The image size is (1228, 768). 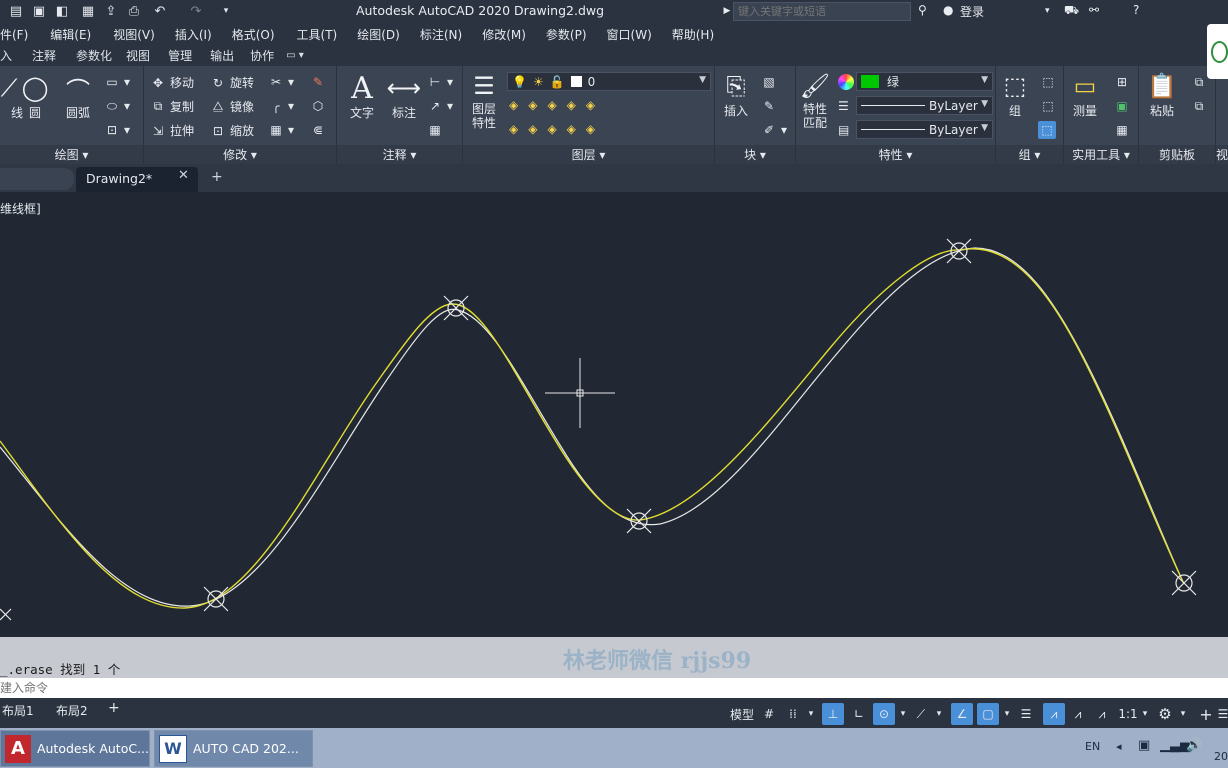 What do you see at coordinates (114, 708) in the screenshot?
I see `add-layout-icon: +` at bounding box center [114, 708].